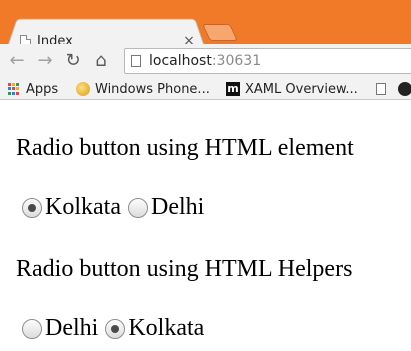 Image resolution: width=411 pixels, height=351 pixels. I want to click on bookmark-apps: Apps, so click(33, 89).